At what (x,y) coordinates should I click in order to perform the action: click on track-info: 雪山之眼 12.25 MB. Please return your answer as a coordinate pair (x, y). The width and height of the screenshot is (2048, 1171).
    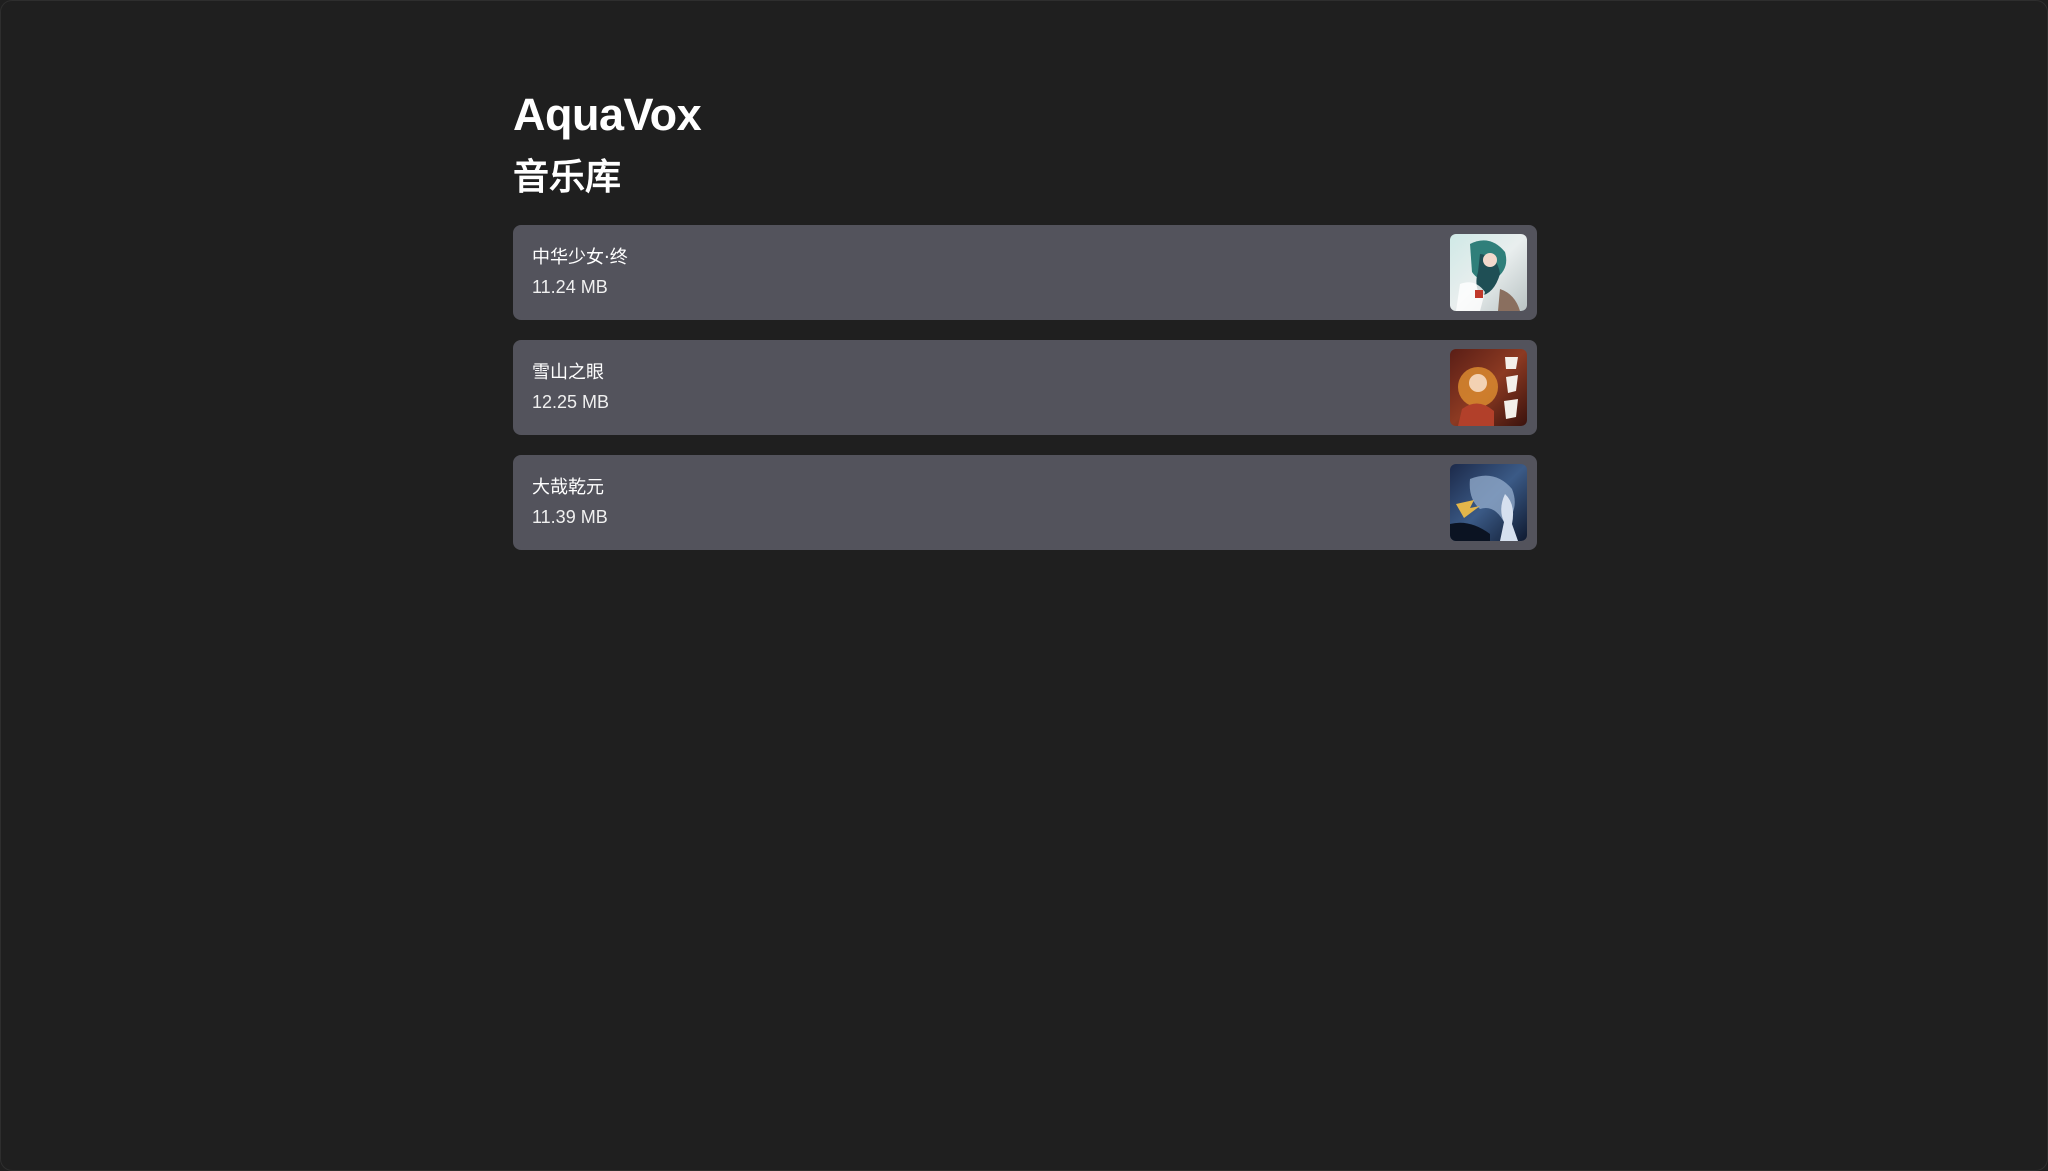
    Looking at the image, I should click on (570, 387).